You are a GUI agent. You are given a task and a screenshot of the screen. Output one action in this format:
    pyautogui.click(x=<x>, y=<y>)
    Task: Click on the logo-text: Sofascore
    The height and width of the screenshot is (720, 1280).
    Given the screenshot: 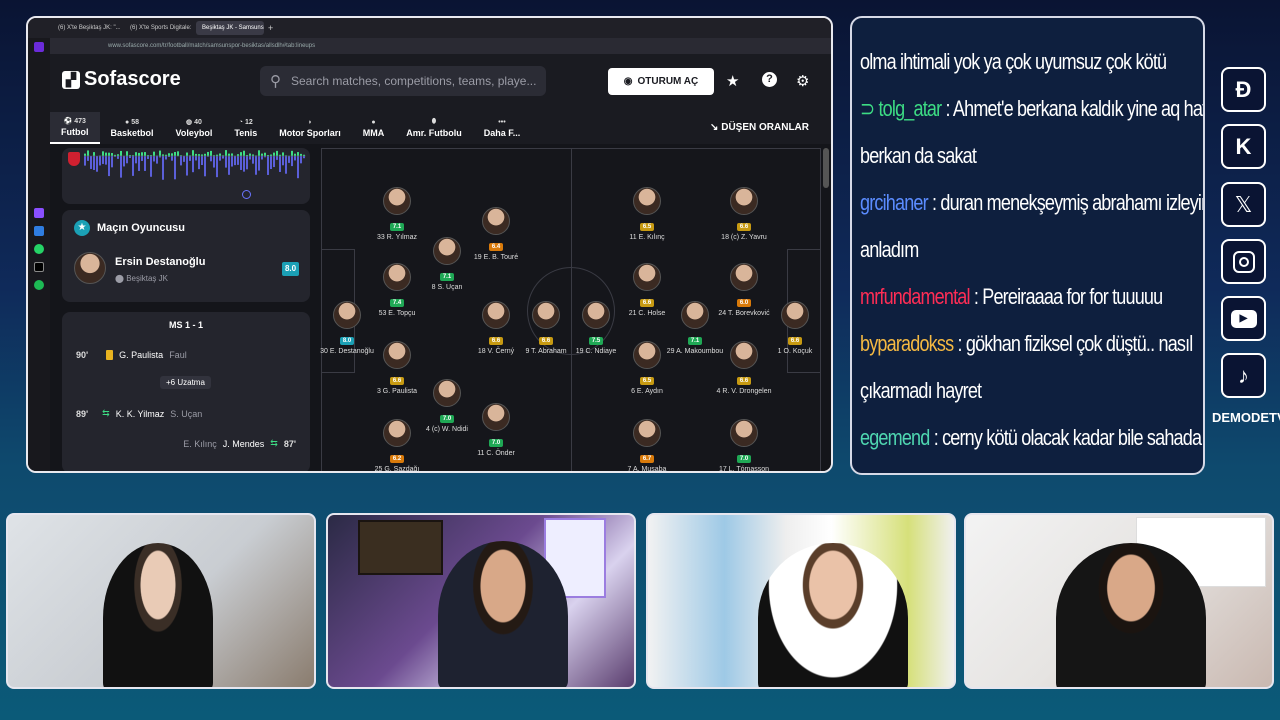 What is the action you would take?
    pyautogui.click(x=132, y=79)
    